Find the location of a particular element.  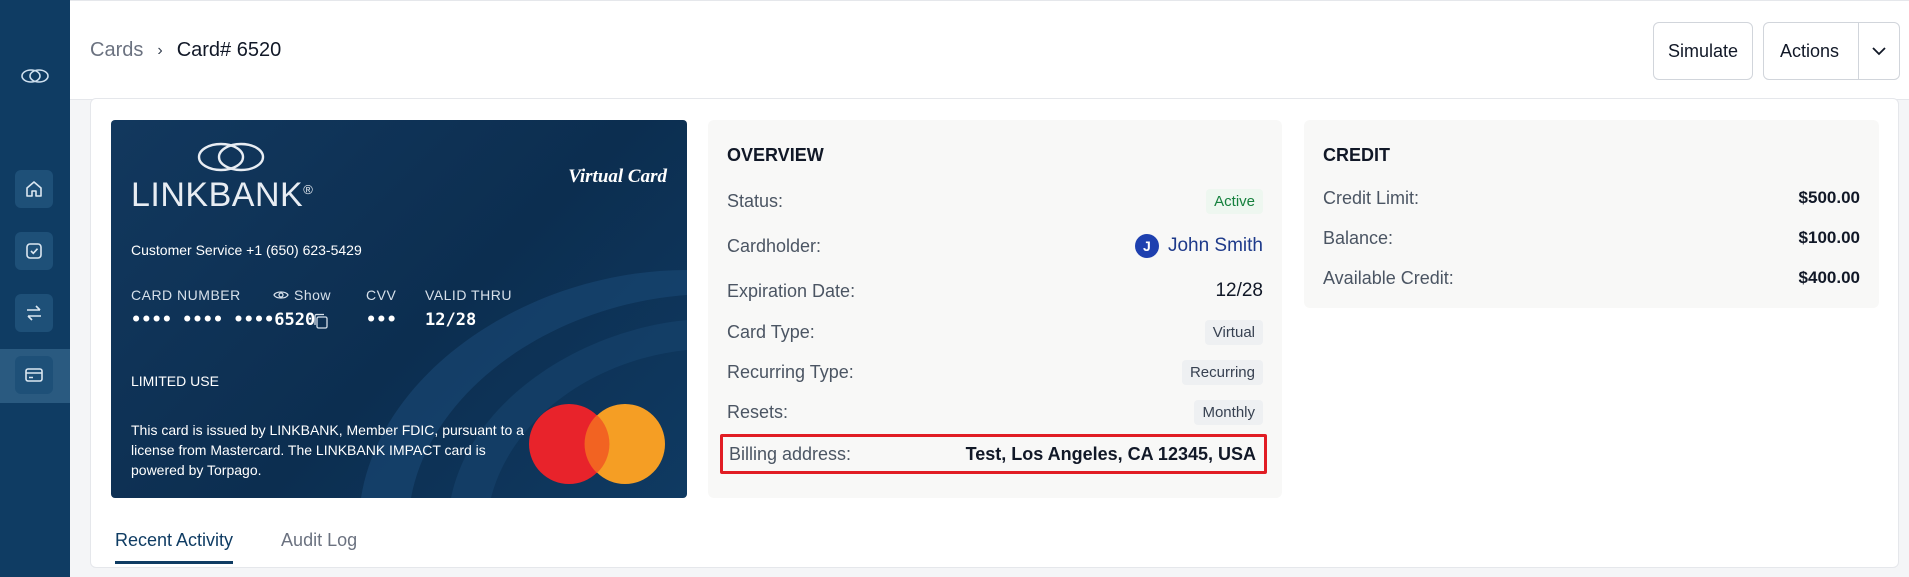

linkbank-rings-icon is located at coordinates (231, 157).